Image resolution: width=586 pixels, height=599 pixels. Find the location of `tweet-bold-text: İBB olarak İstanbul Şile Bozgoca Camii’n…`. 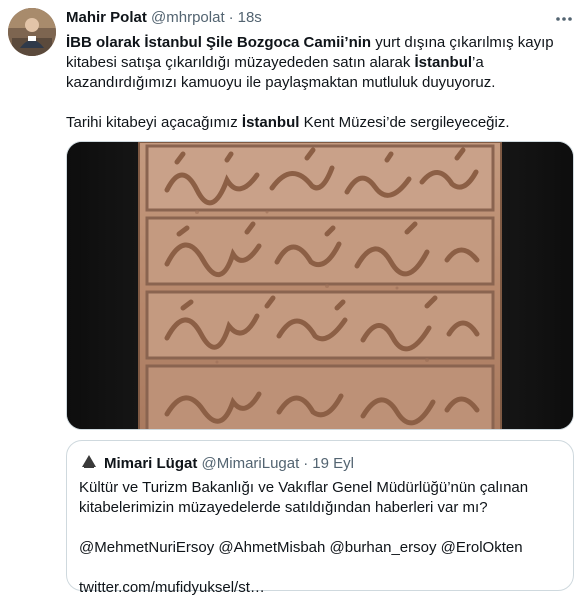

tweet-bold-text: İBB olarak İstanbul Şile Bozgoca Camii’n… is located at coordinates (219, 42).